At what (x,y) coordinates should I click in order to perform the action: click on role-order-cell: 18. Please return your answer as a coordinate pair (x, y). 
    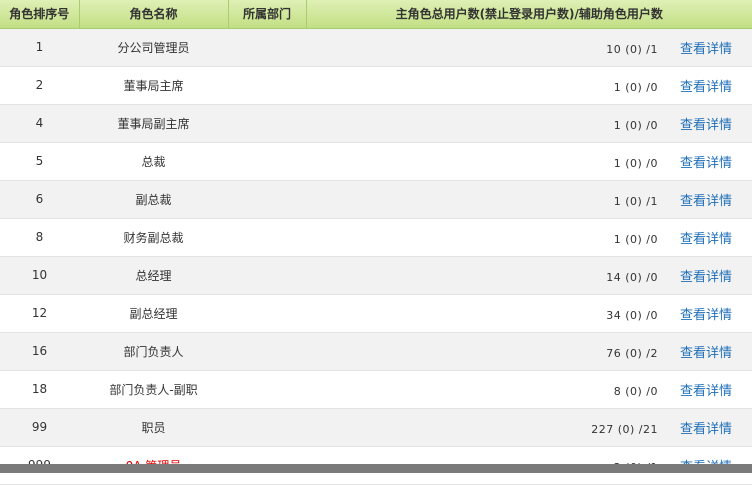
    Looking at the image, I should click on (39, 389).